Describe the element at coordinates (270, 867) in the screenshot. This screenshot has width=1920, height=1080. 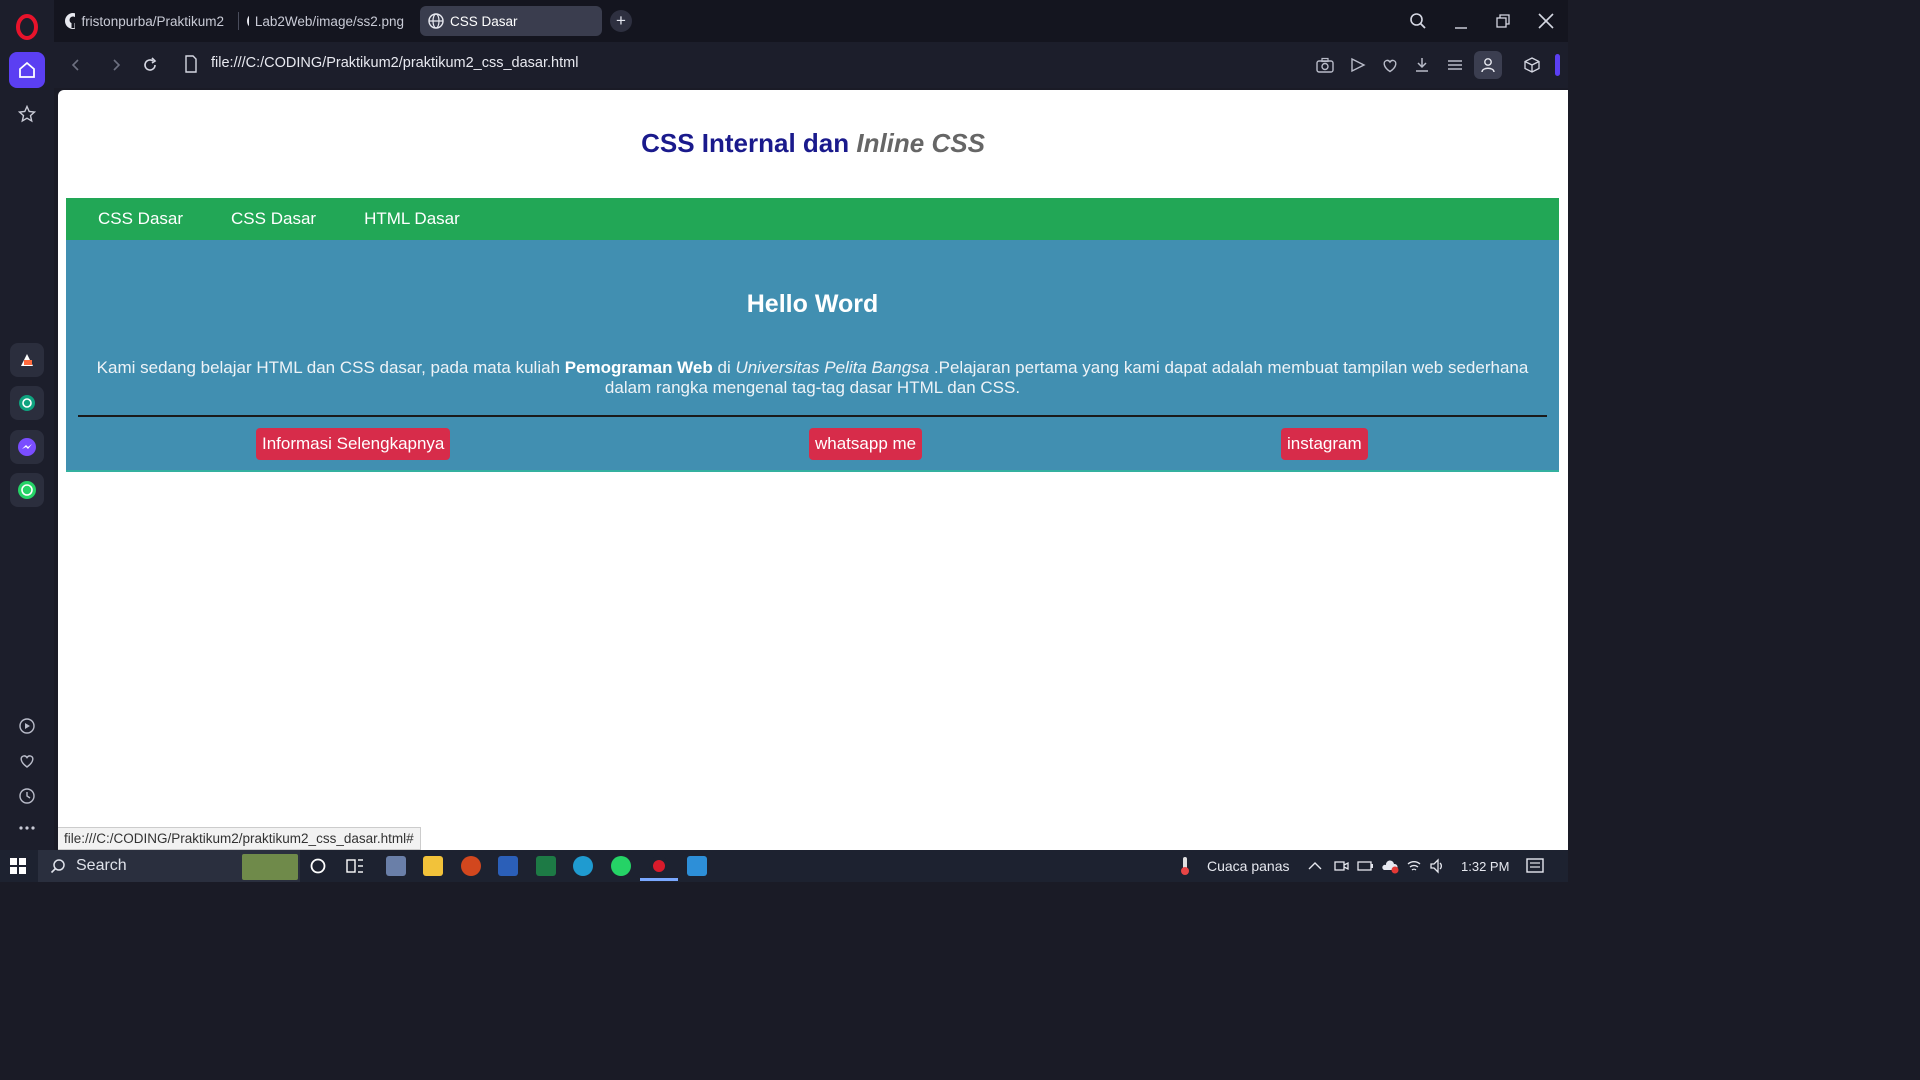
I see `search-highlight-image` at that location.